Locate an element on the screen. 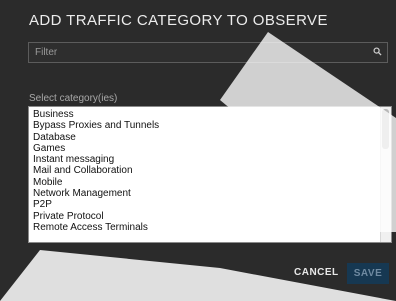  list-item: Private Protocol is located at coordinates (204, 216).